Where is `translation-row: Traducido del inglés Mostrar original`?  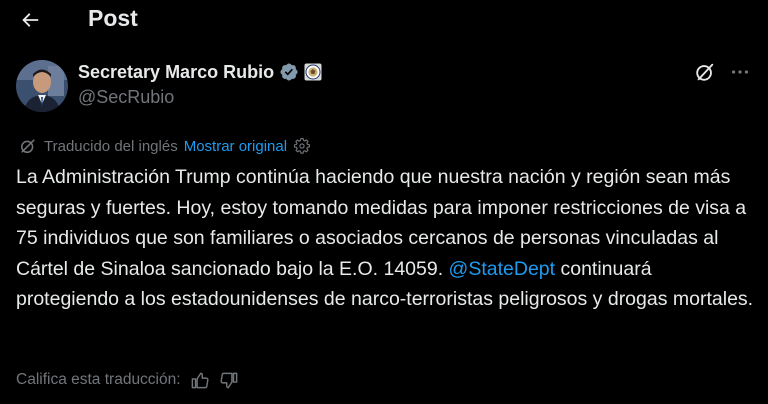 translation-row: Traducido del inglés Mostrar original is located at coordinates (164, 146).